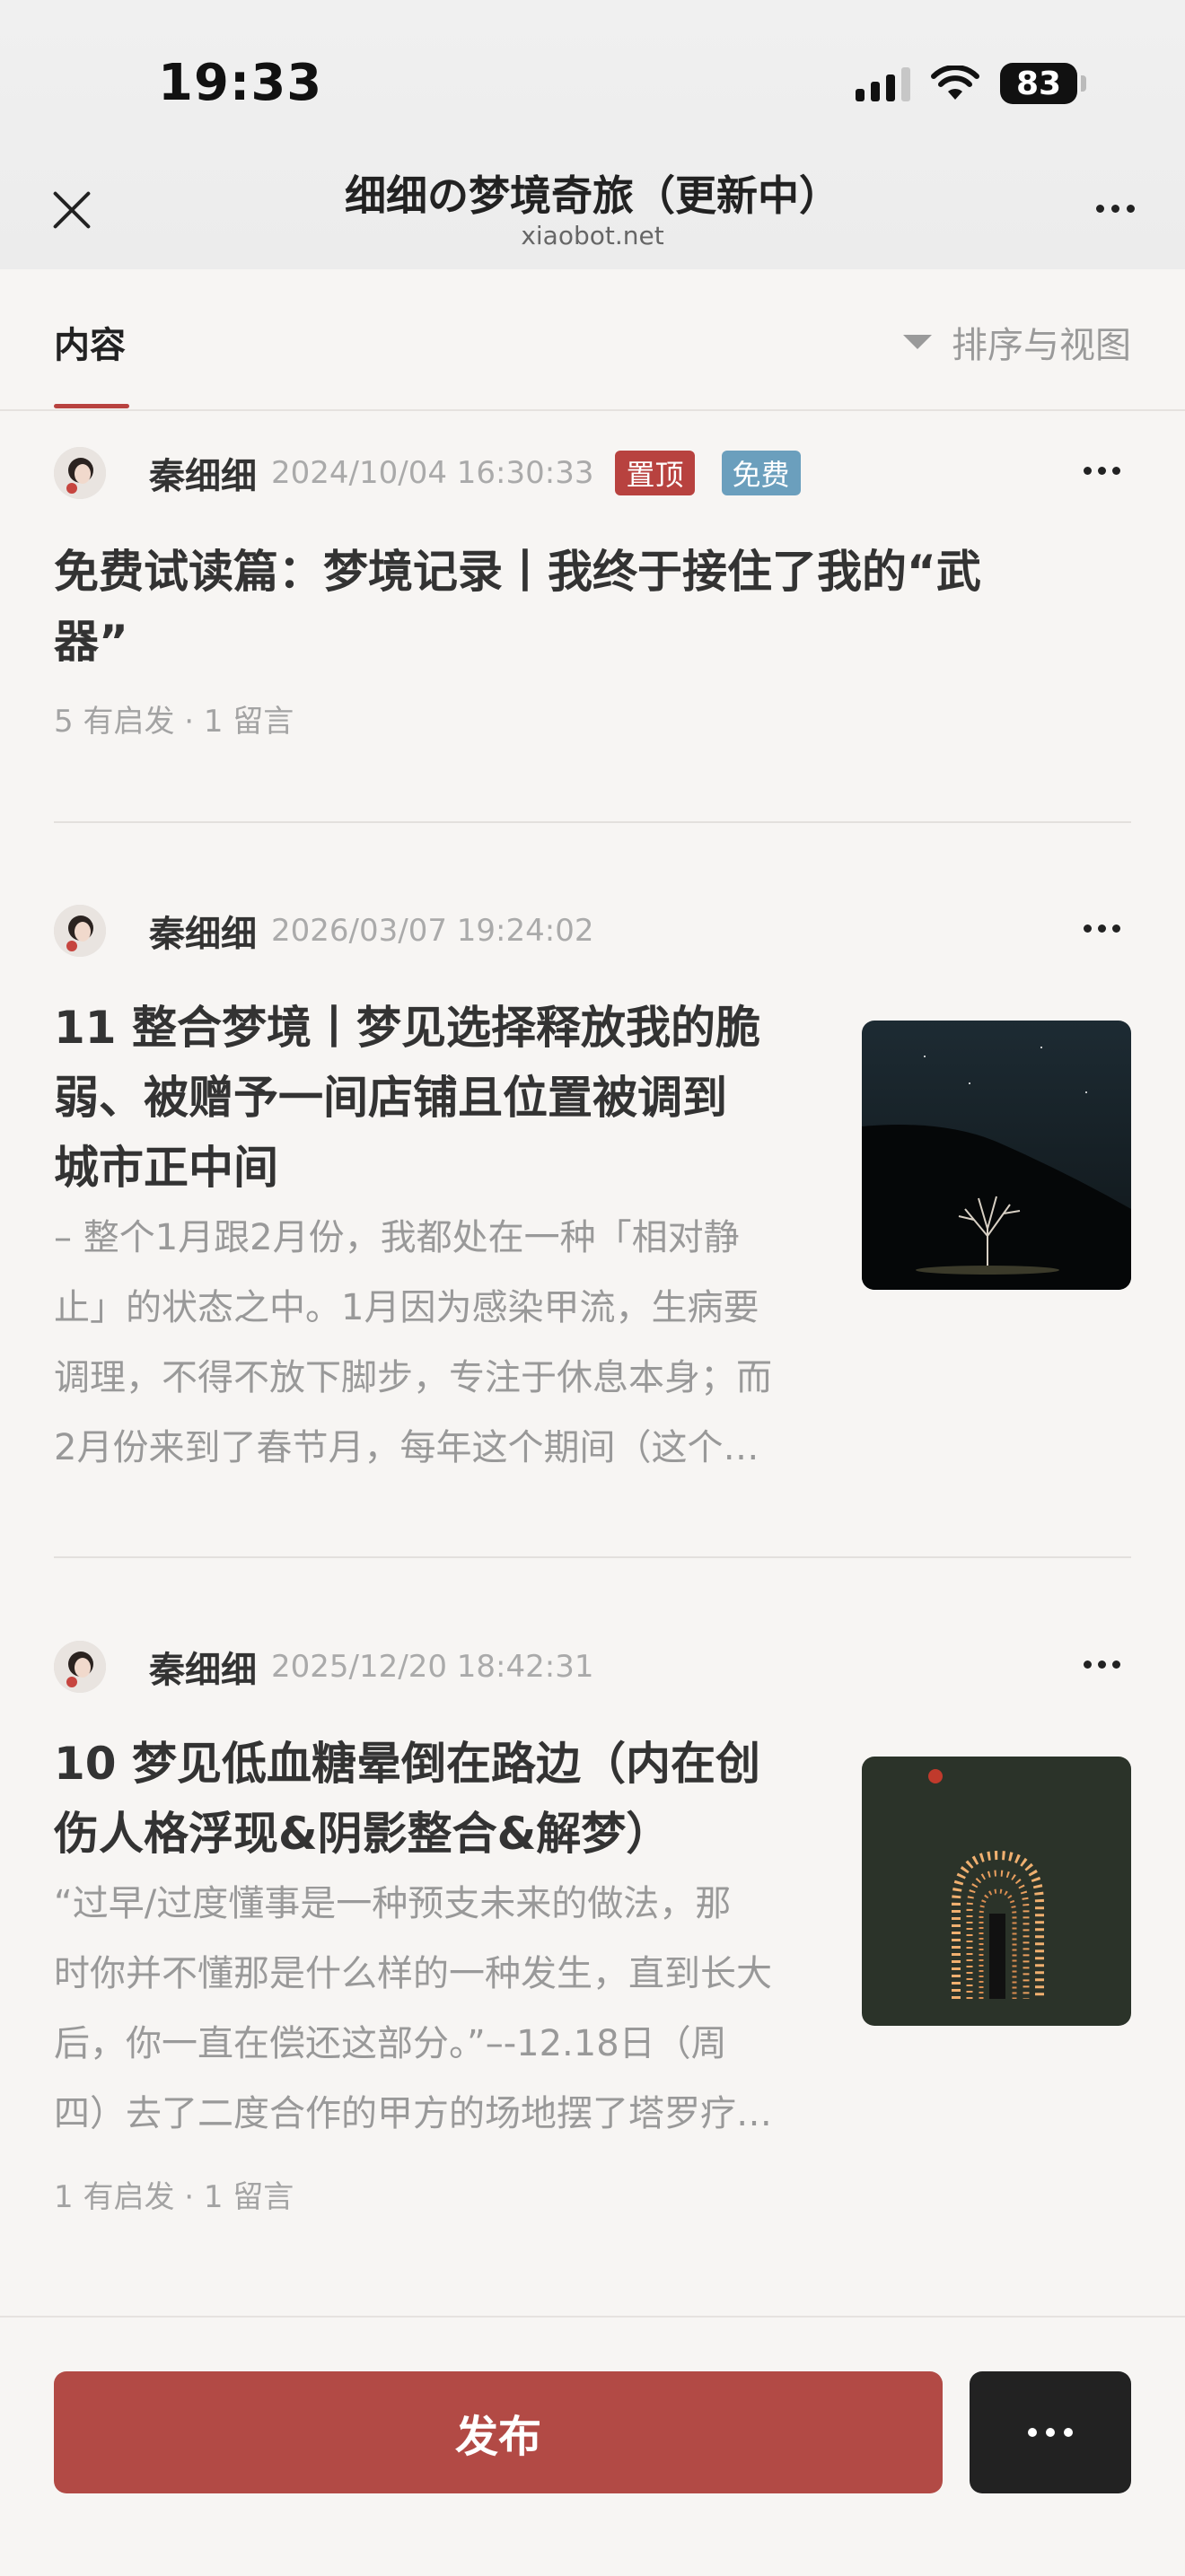 Image resolution: width=1185 pixels, height=2576 pixels. What do you see at coordinates (413, 1377) in the screenshot?
I see `excerpt-line: 调理，不得不放下脚步，专注于休息本身；而` at bounding box center [413, 1377].